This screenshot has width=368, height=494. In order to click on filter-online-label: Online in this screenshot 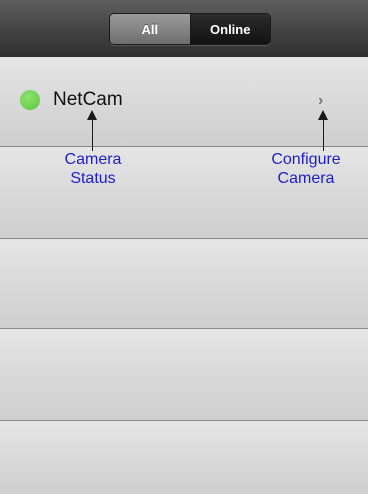, I will do `click(230, 29)`.